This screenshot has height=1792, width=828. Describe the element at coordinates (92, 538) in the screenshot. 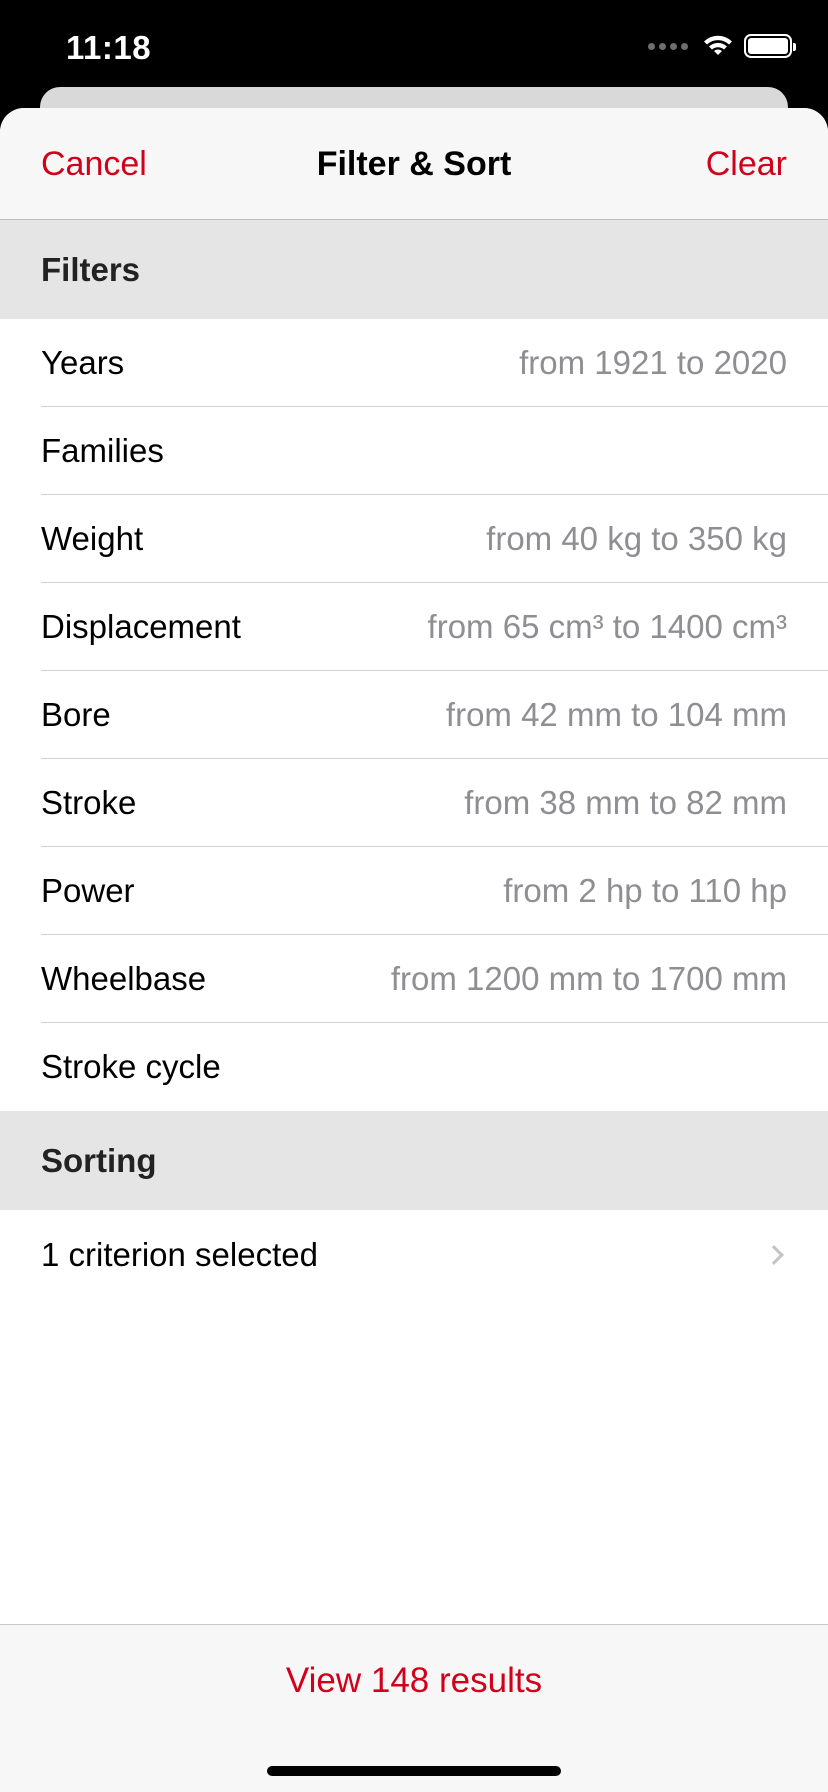

I see `filter-label: Weight` at that location.